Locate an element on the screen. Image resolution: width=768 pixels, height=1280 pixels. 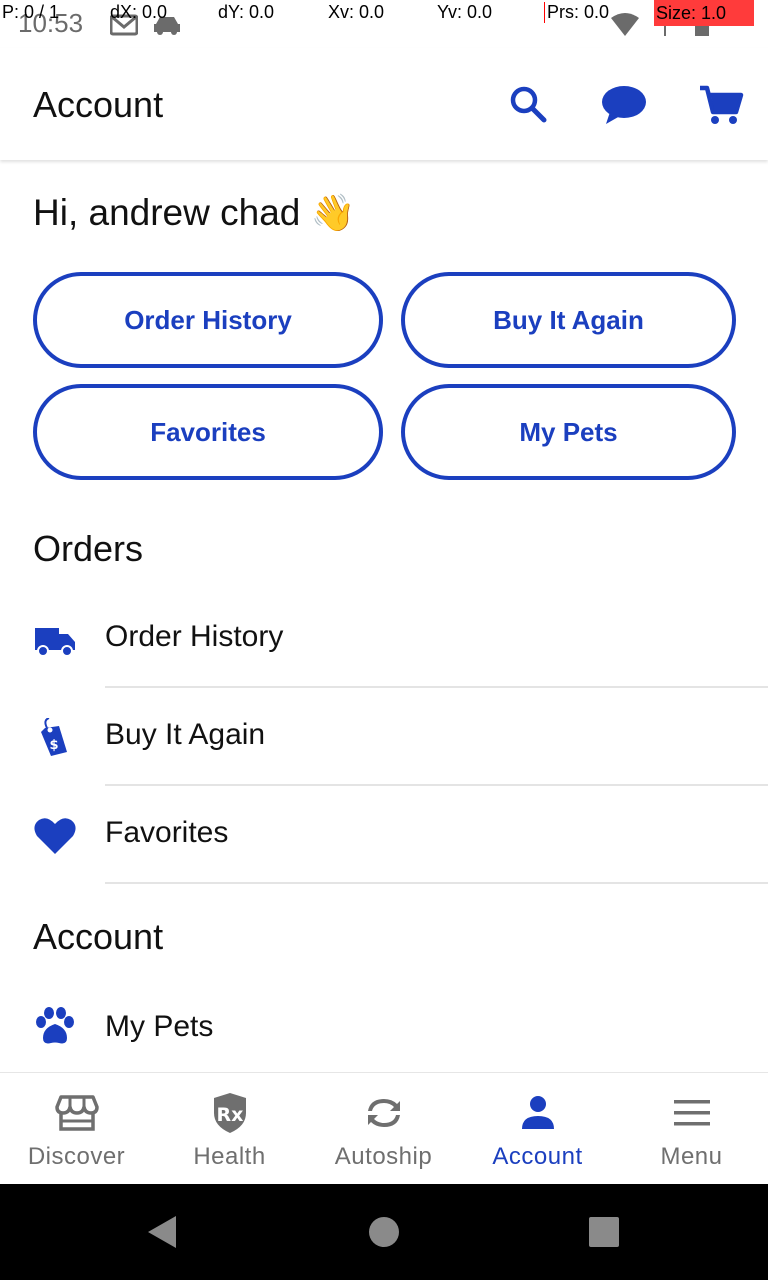
rx-icon: Rx is located at coordinates (229, 1113).